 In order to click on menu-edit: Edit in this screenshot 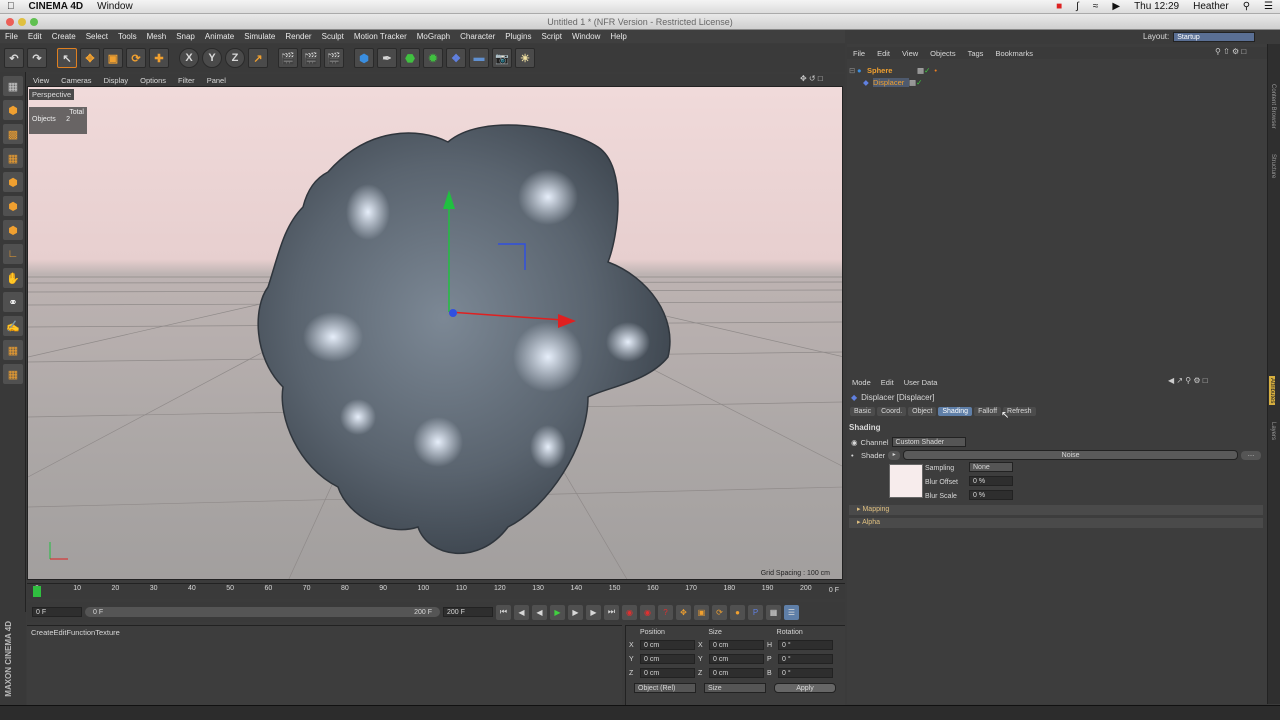, I will do `click(35, 36)`.